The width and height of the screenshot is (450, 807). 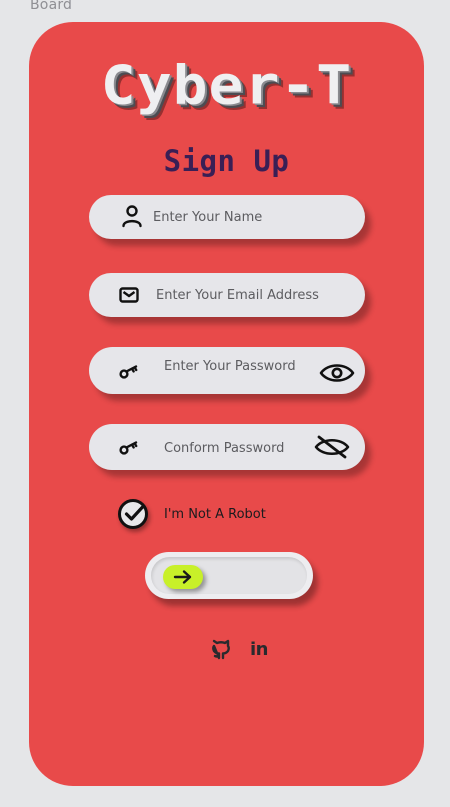 I want to click on app-title: Cyber-T, so click(x=226, y=85).